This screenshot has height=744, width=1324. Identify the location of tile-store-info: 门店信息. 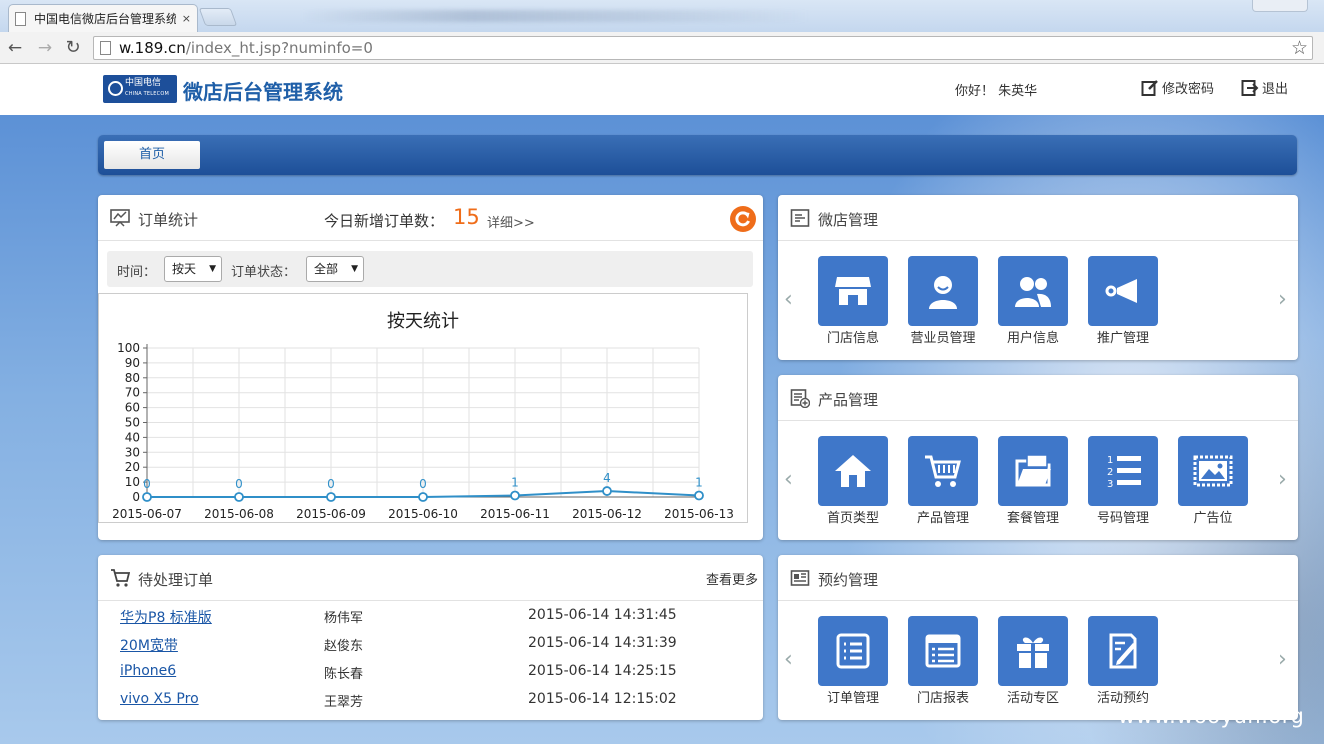
(853, 301).